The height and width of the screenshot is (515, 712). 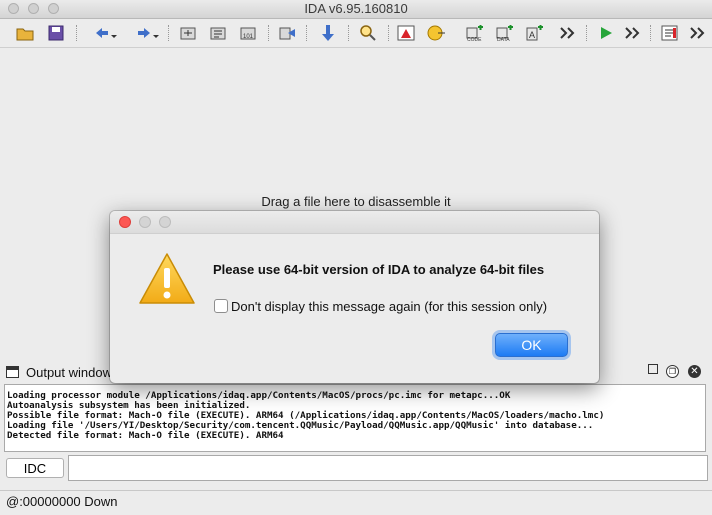 I want to click on output-window-icon, so click(x=12, y=372).